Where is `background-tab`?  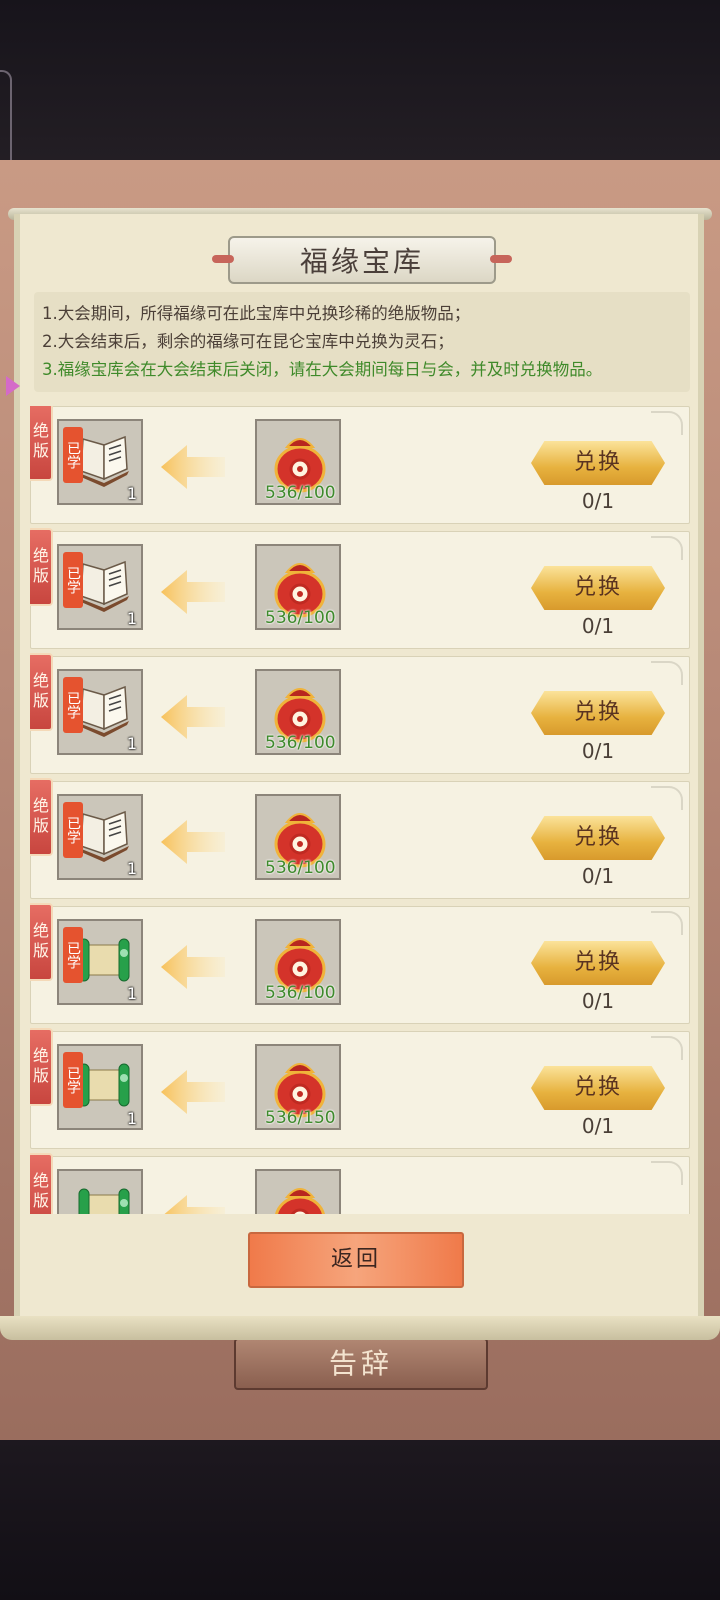
background-tab is located at coordinates (6, 122).